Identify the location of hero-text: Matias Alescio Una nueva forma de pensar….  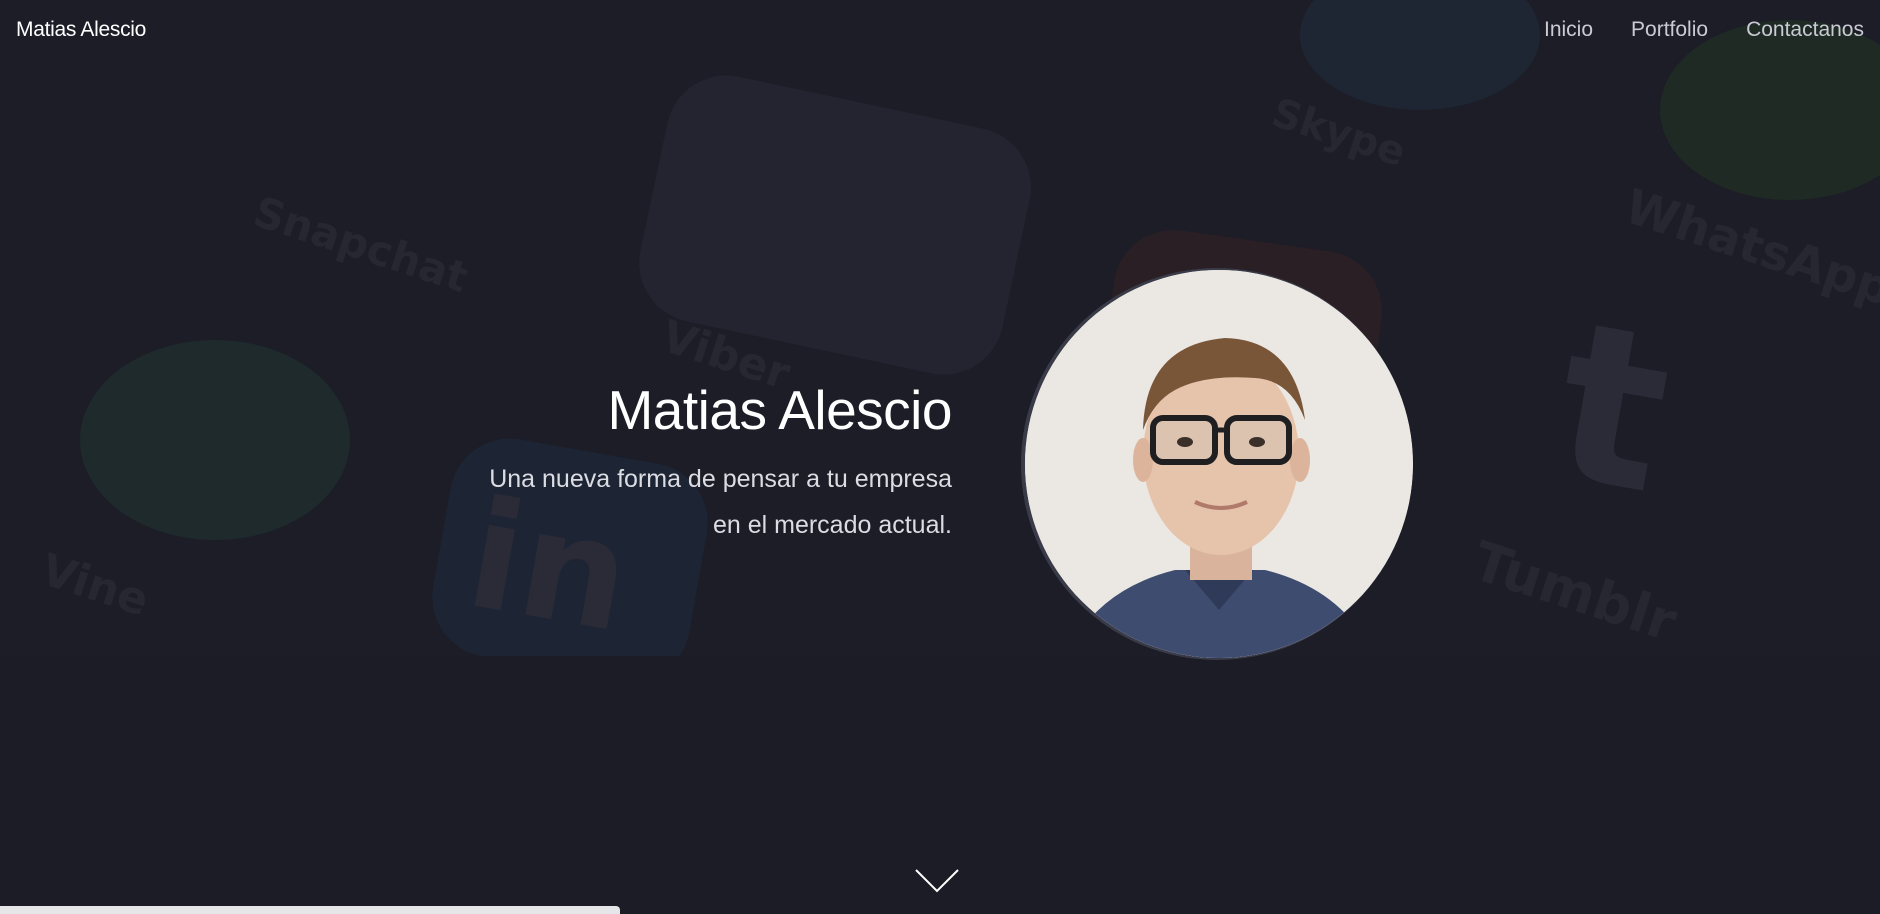
(672, 463).